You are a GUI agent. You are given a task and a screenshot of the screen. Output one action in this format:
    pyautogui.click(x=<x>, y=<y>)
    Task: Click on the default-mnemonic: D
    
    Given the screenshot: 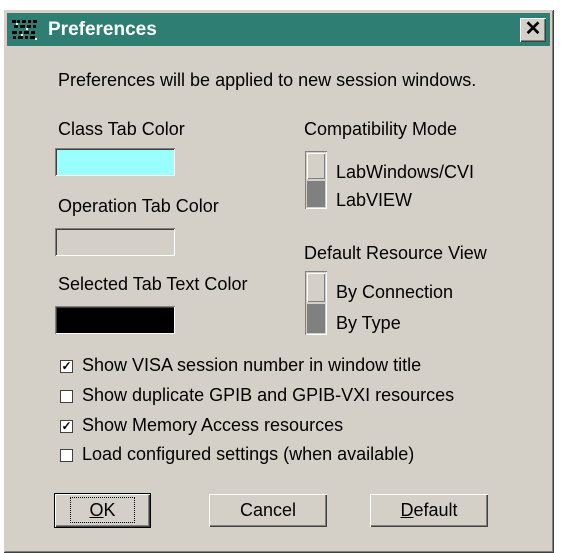 What is the action you would take?
    pyautogui.click(x=407, y=510)
    